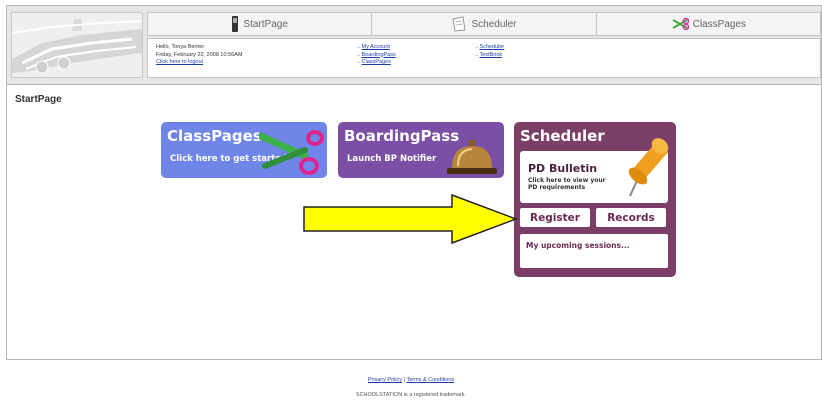  I want to click on my-account-link: My Account, so click(376, 47).